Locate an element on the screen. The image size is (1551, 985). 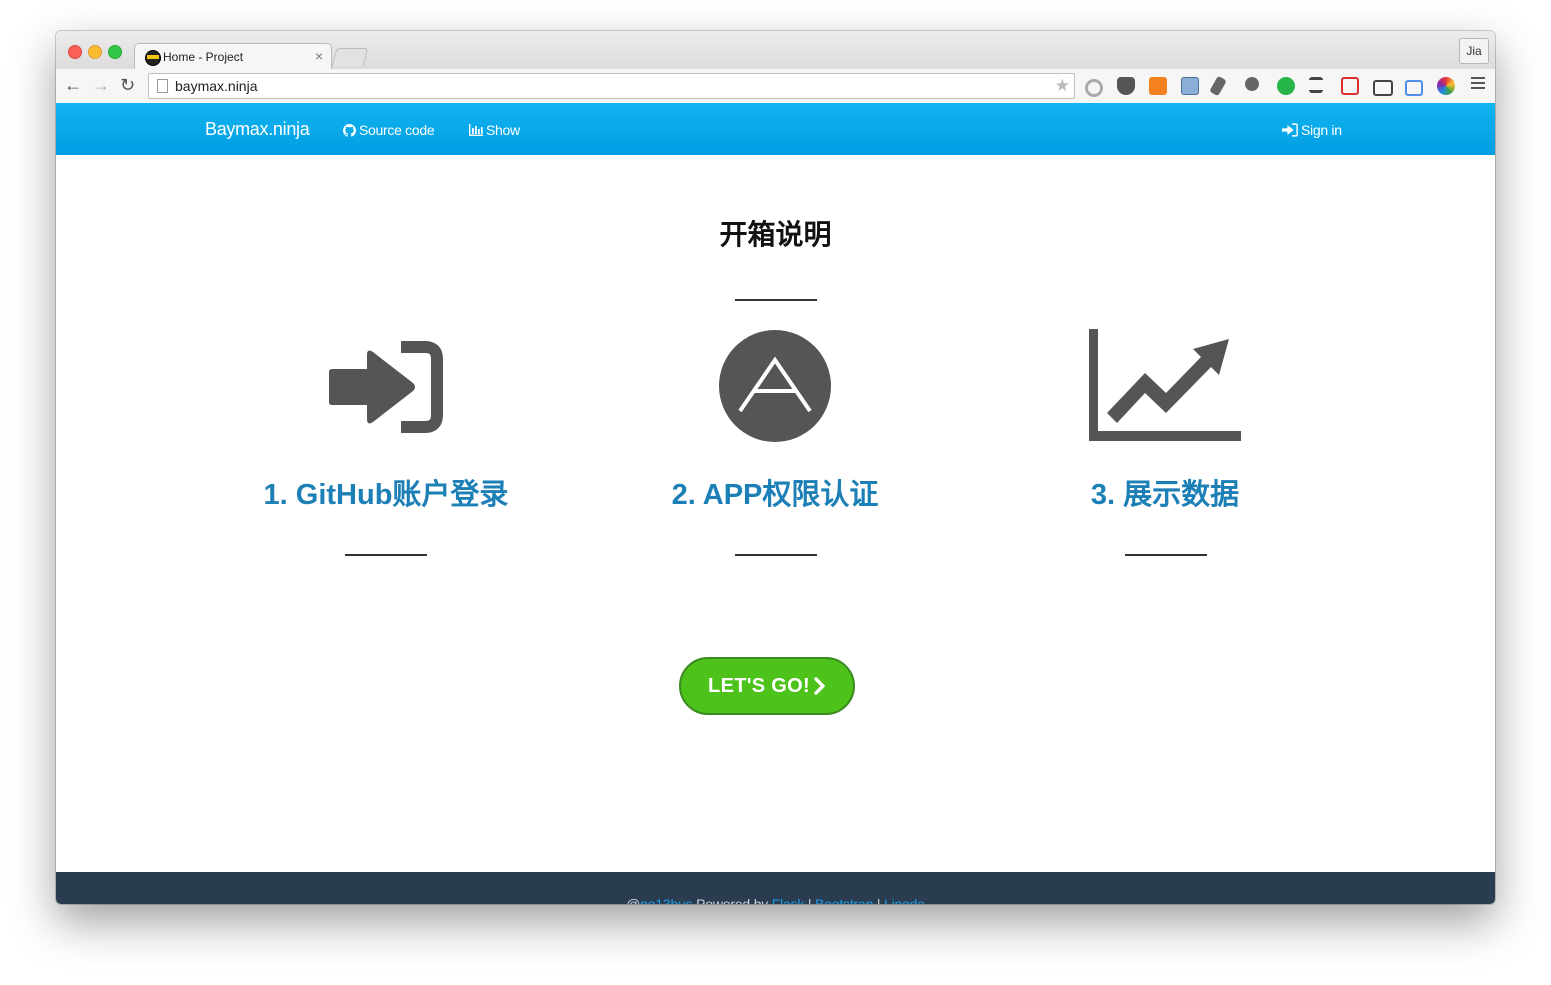
address-bar: baymax.ninja ★ is located at coordinates (611, 86).